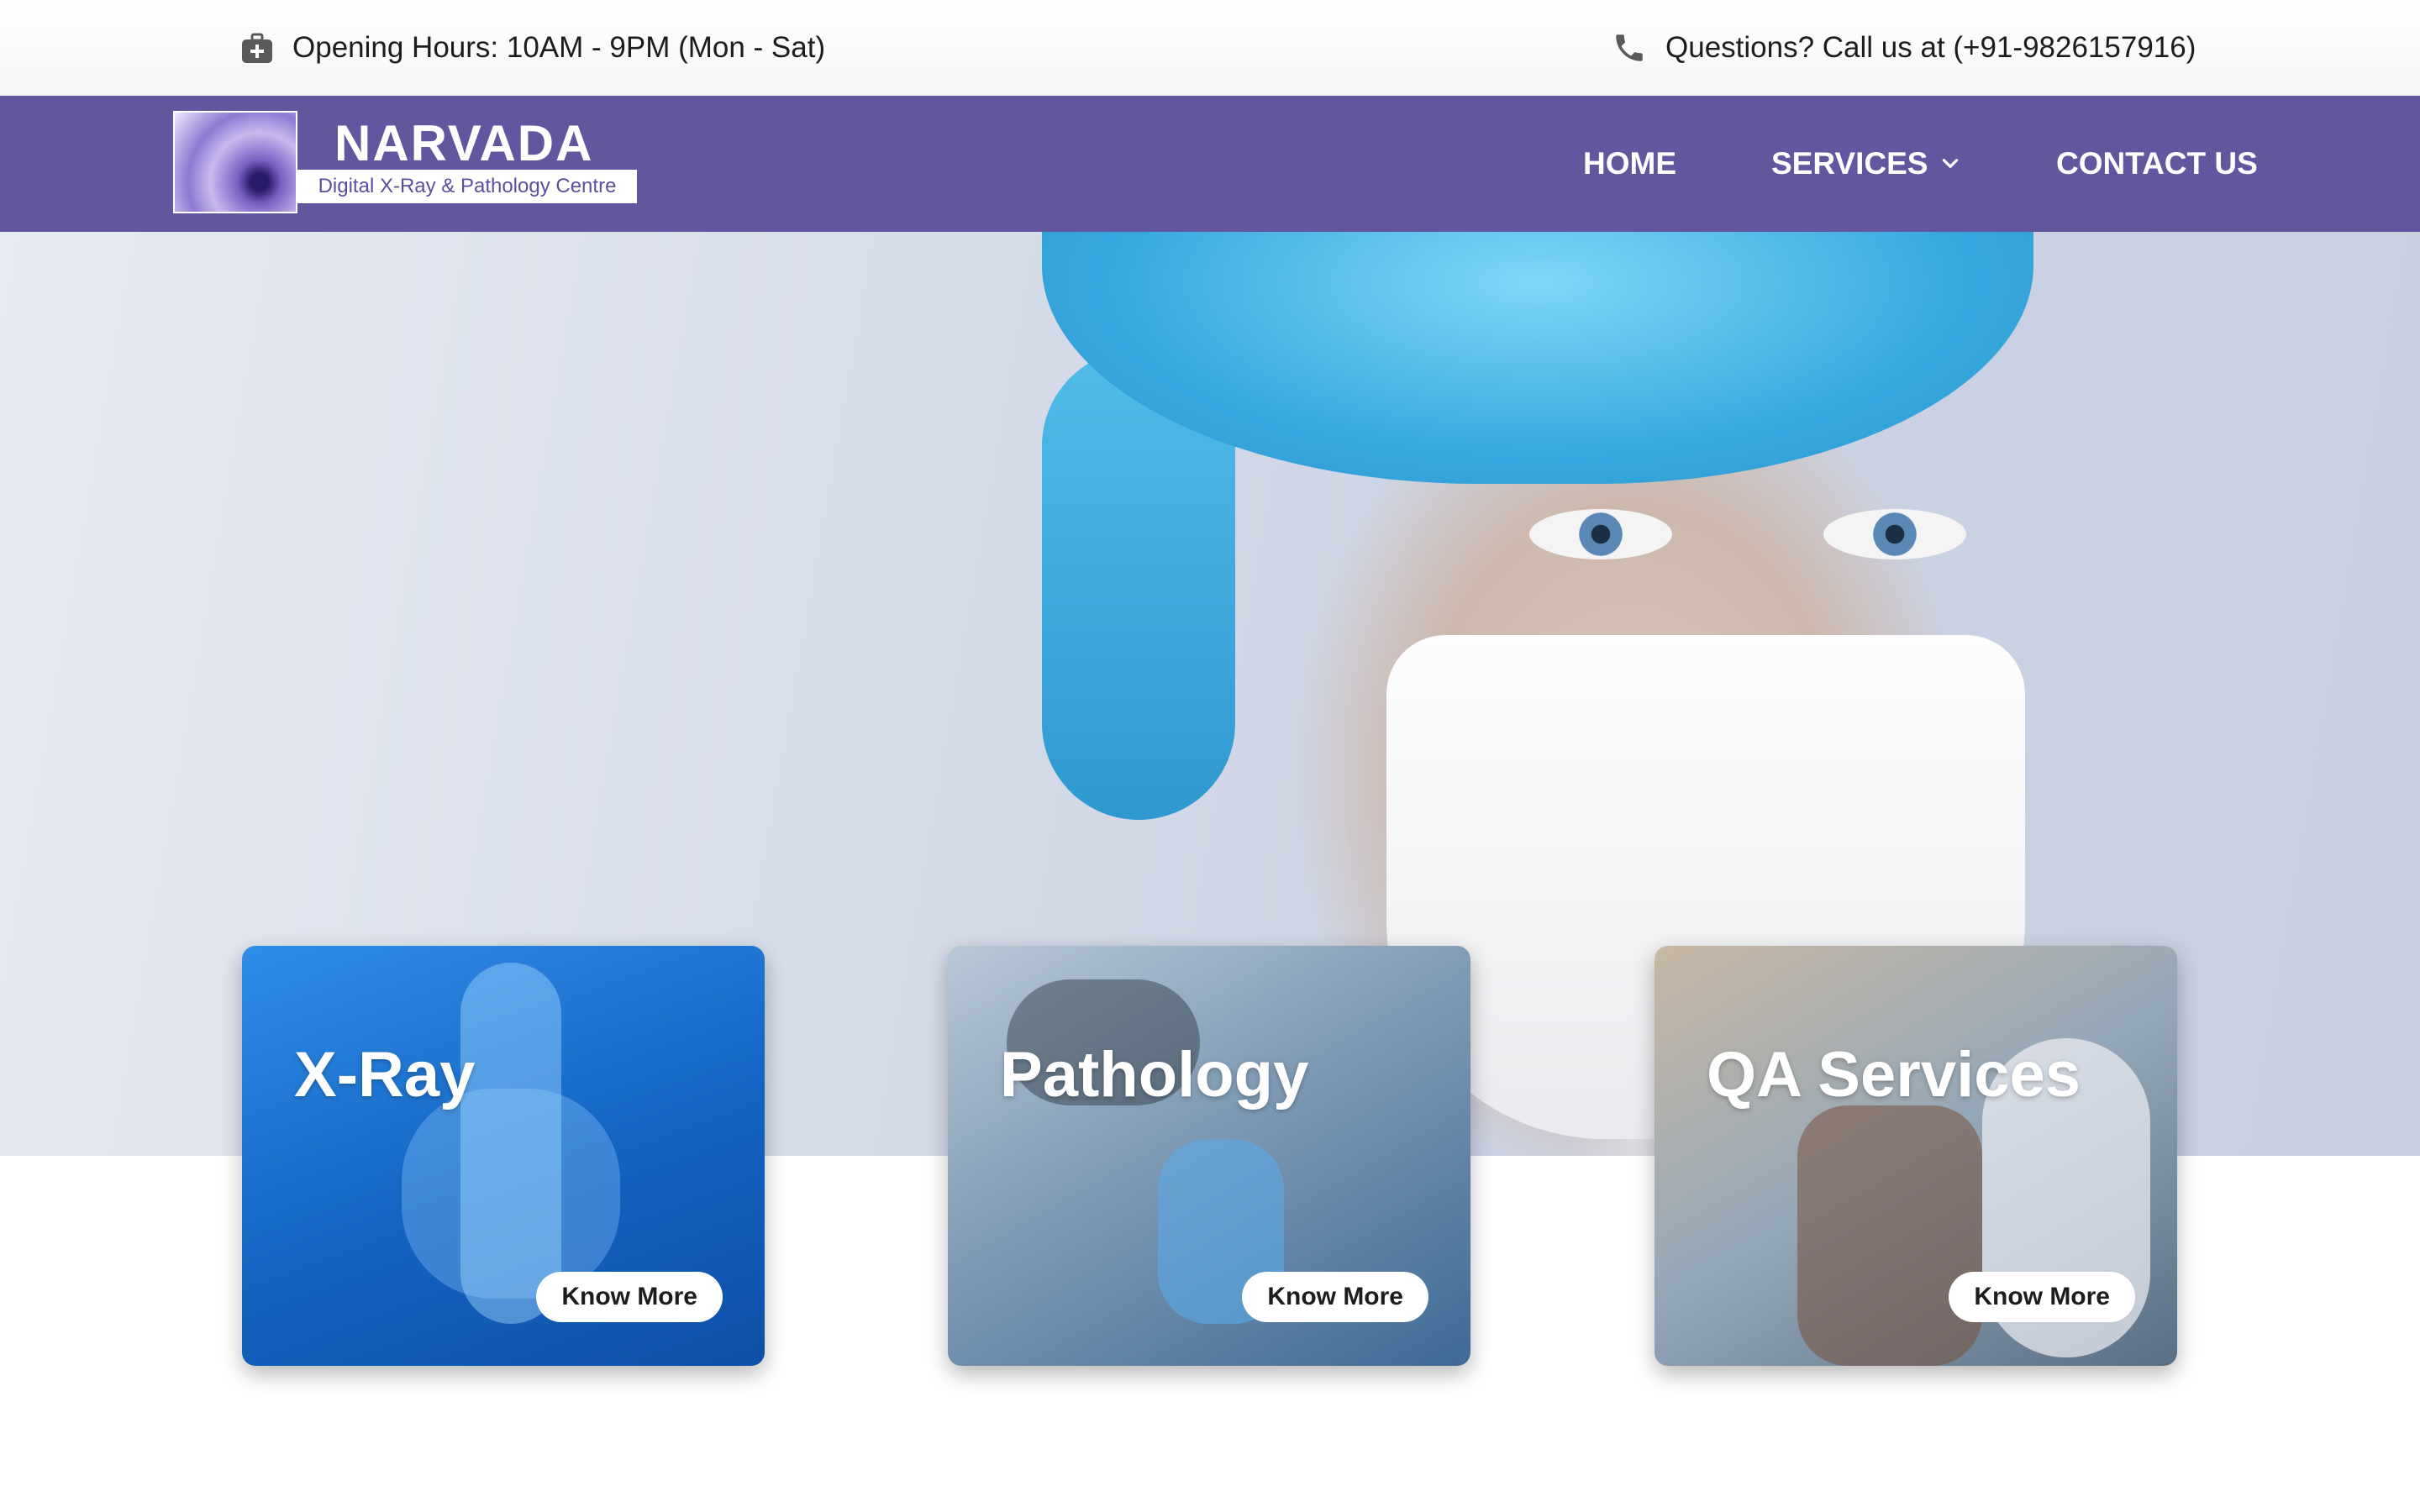 This screenshot has height=1512, width=2420. I want to click on phone-text: Questions? Call us at (+91-9826157916), so click(1930, 48).